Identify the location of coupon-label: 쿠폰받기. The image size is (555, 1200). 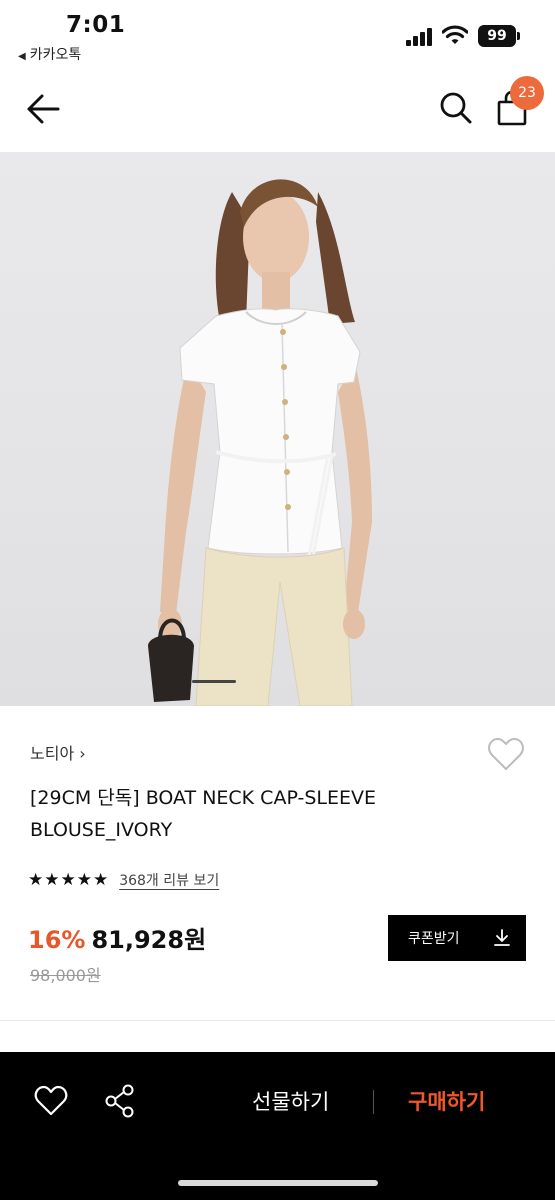
(434, 939).